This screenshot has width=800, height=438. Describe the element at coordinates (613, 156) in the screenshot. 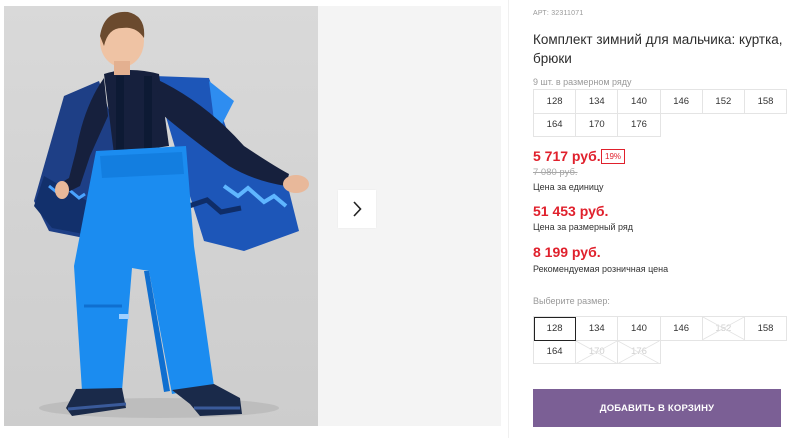

I see `discount-badge: 19%` at that location.